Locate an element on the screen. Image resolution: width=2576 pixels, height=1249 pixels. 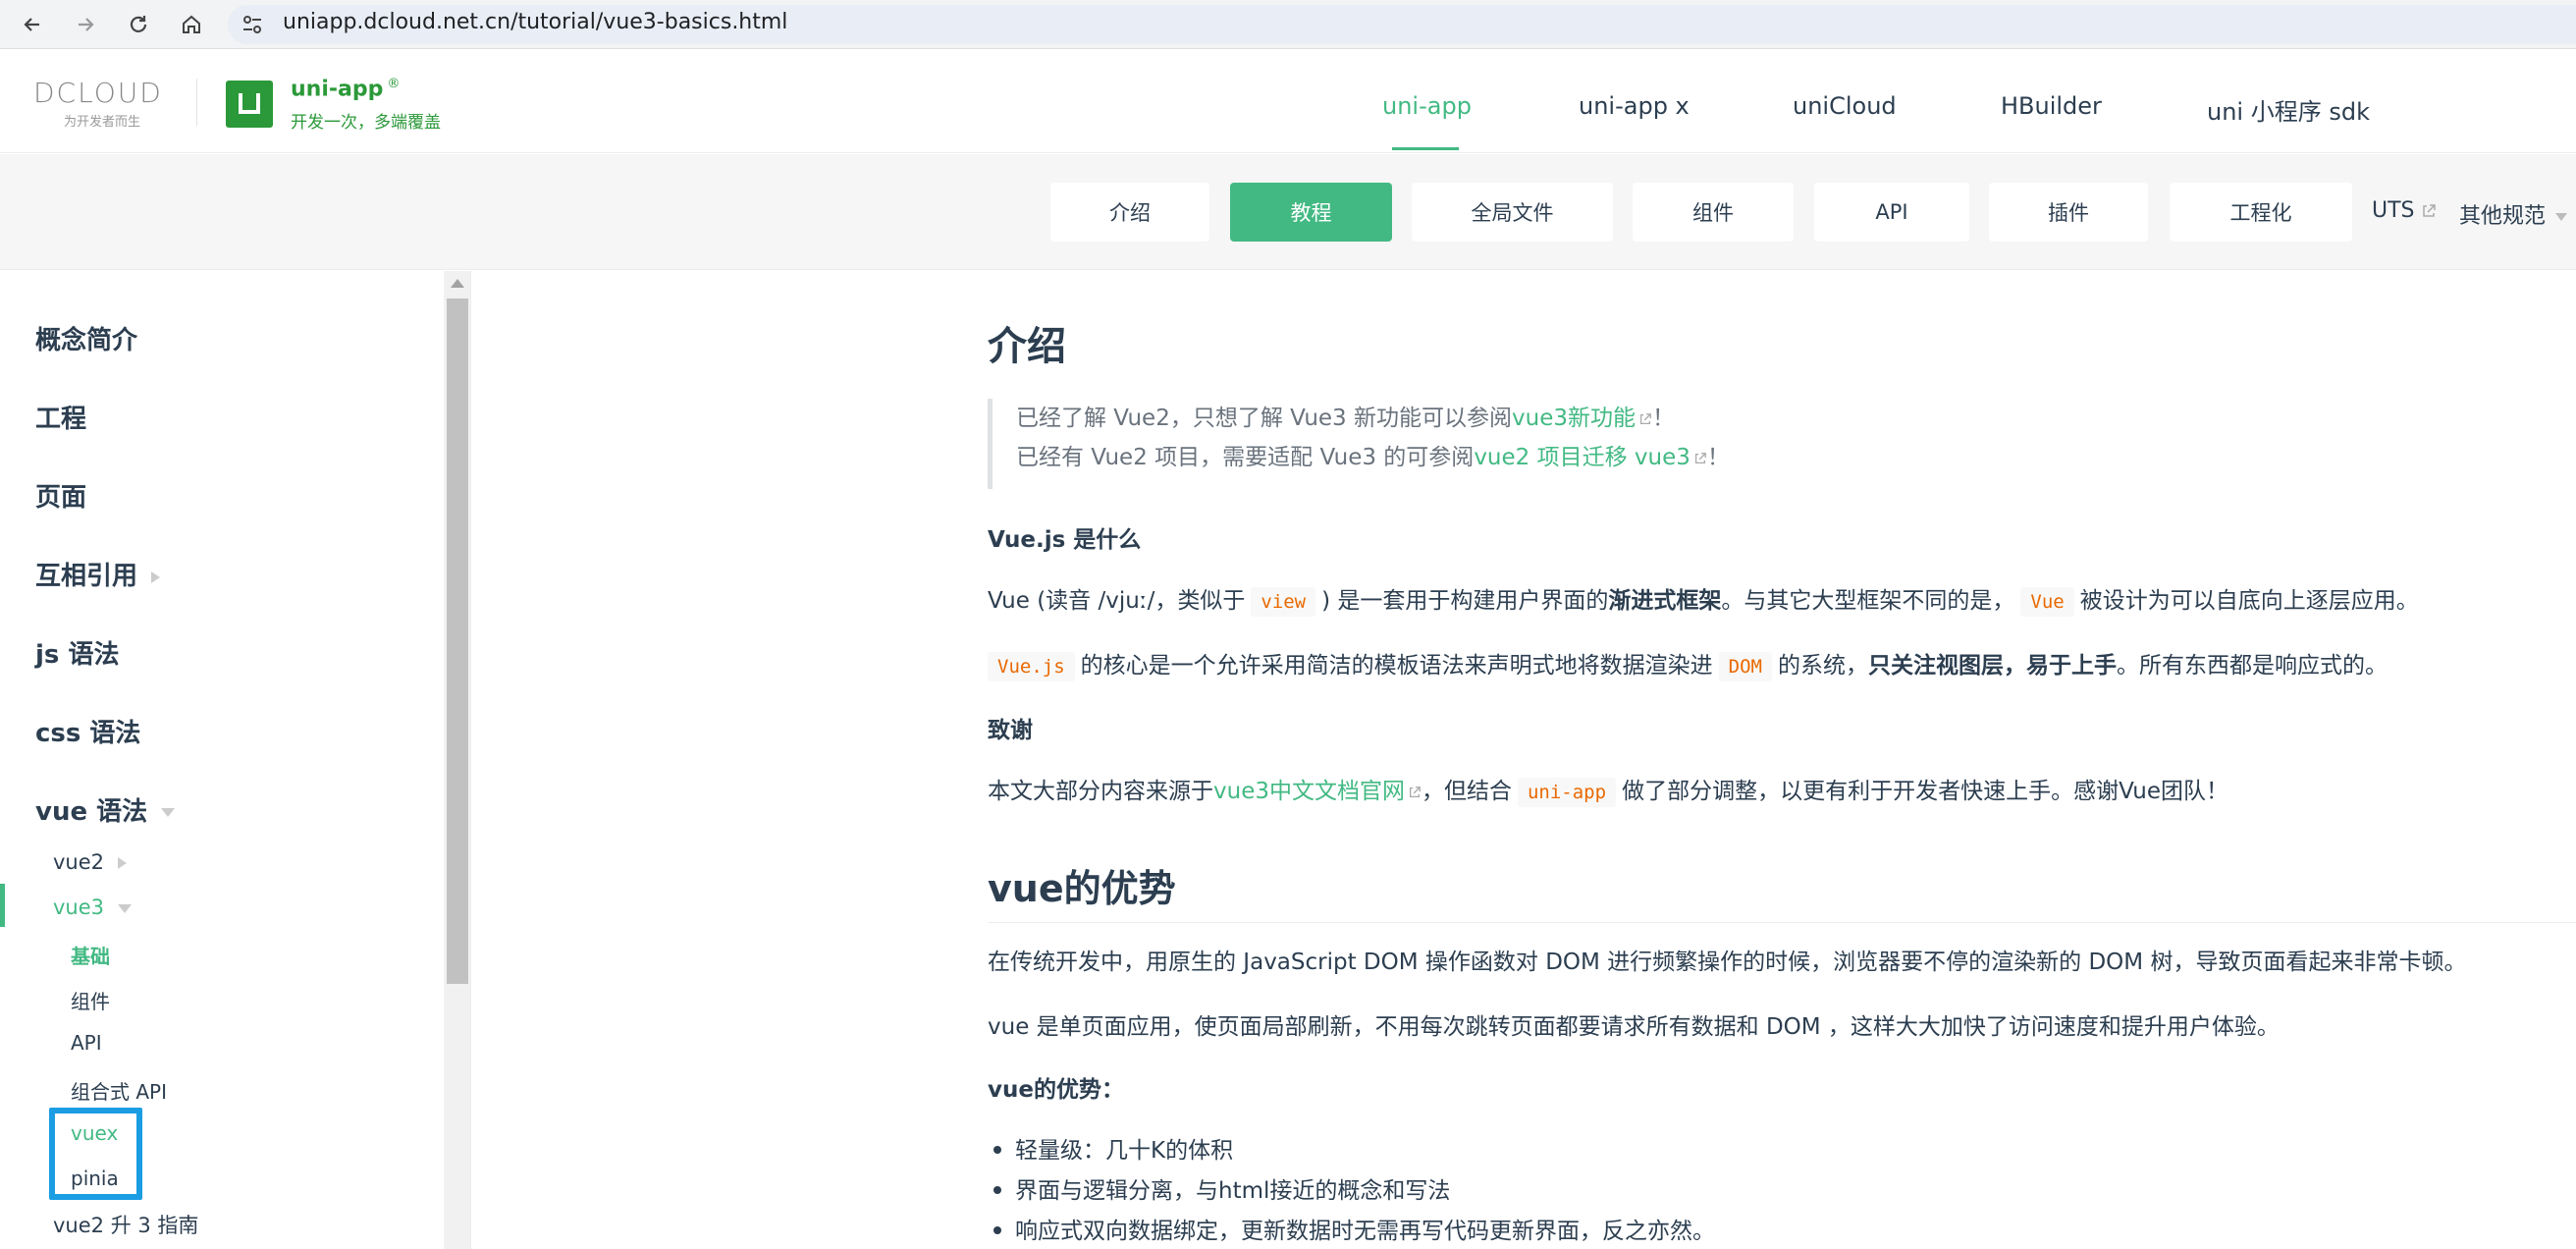
vue3-docs-link: vue3中文文档官网 is located at coordinates (1309, 791).